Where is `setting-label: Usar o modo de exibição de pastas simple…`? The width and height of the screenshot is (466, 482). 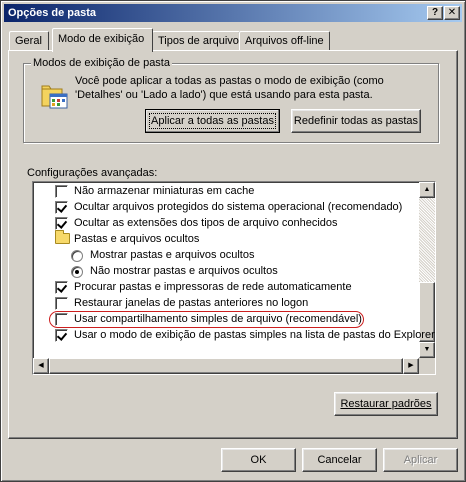
setting-label: Usar o modo de exibição de pastas simple… is located at coordinates (254, 335).